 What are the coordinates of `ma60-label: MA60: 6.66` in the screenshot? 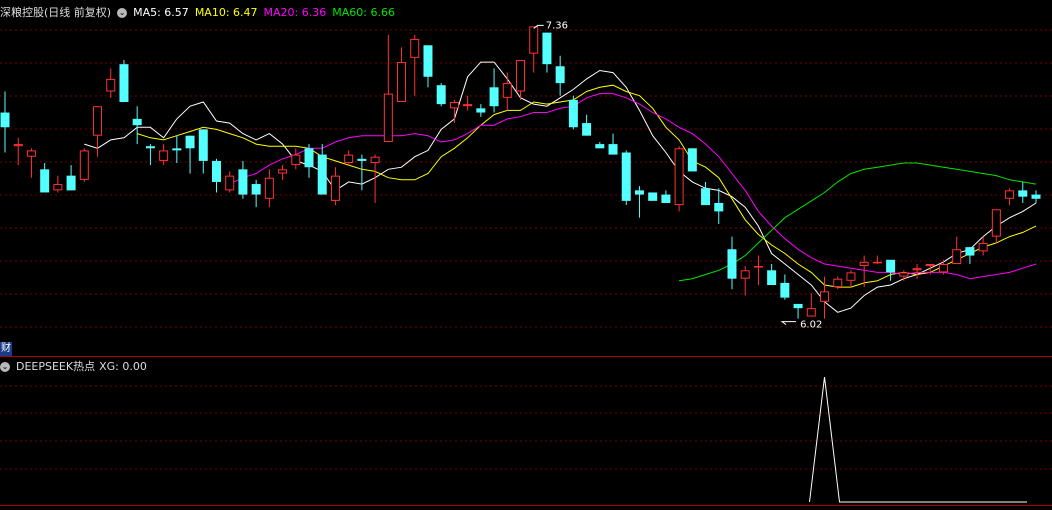 It's located at (363, 12).